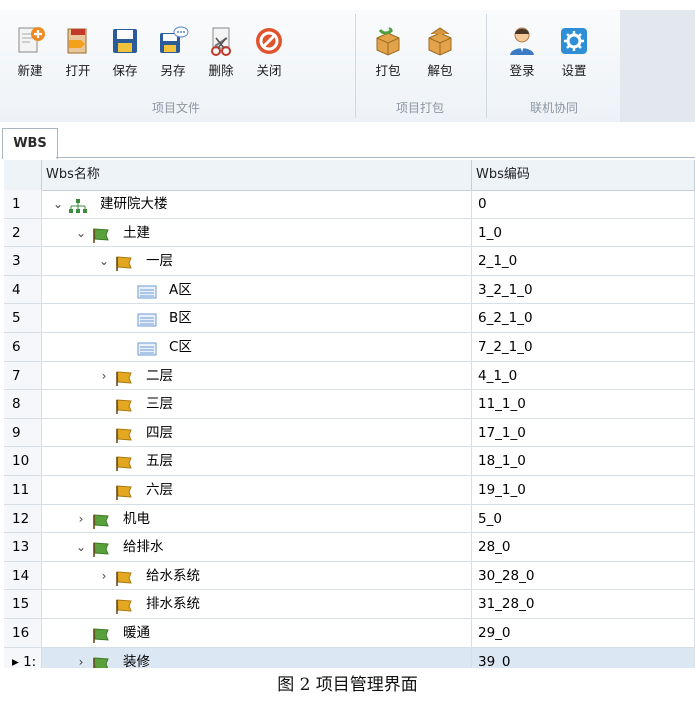 Image resolution: width=695 pixels, height=703 pixels. What do you see at coordinates (257, 232) in the screenshot?
I see `wbs-name-cell: ⌄ 土建` at bounding box center [257, 232].